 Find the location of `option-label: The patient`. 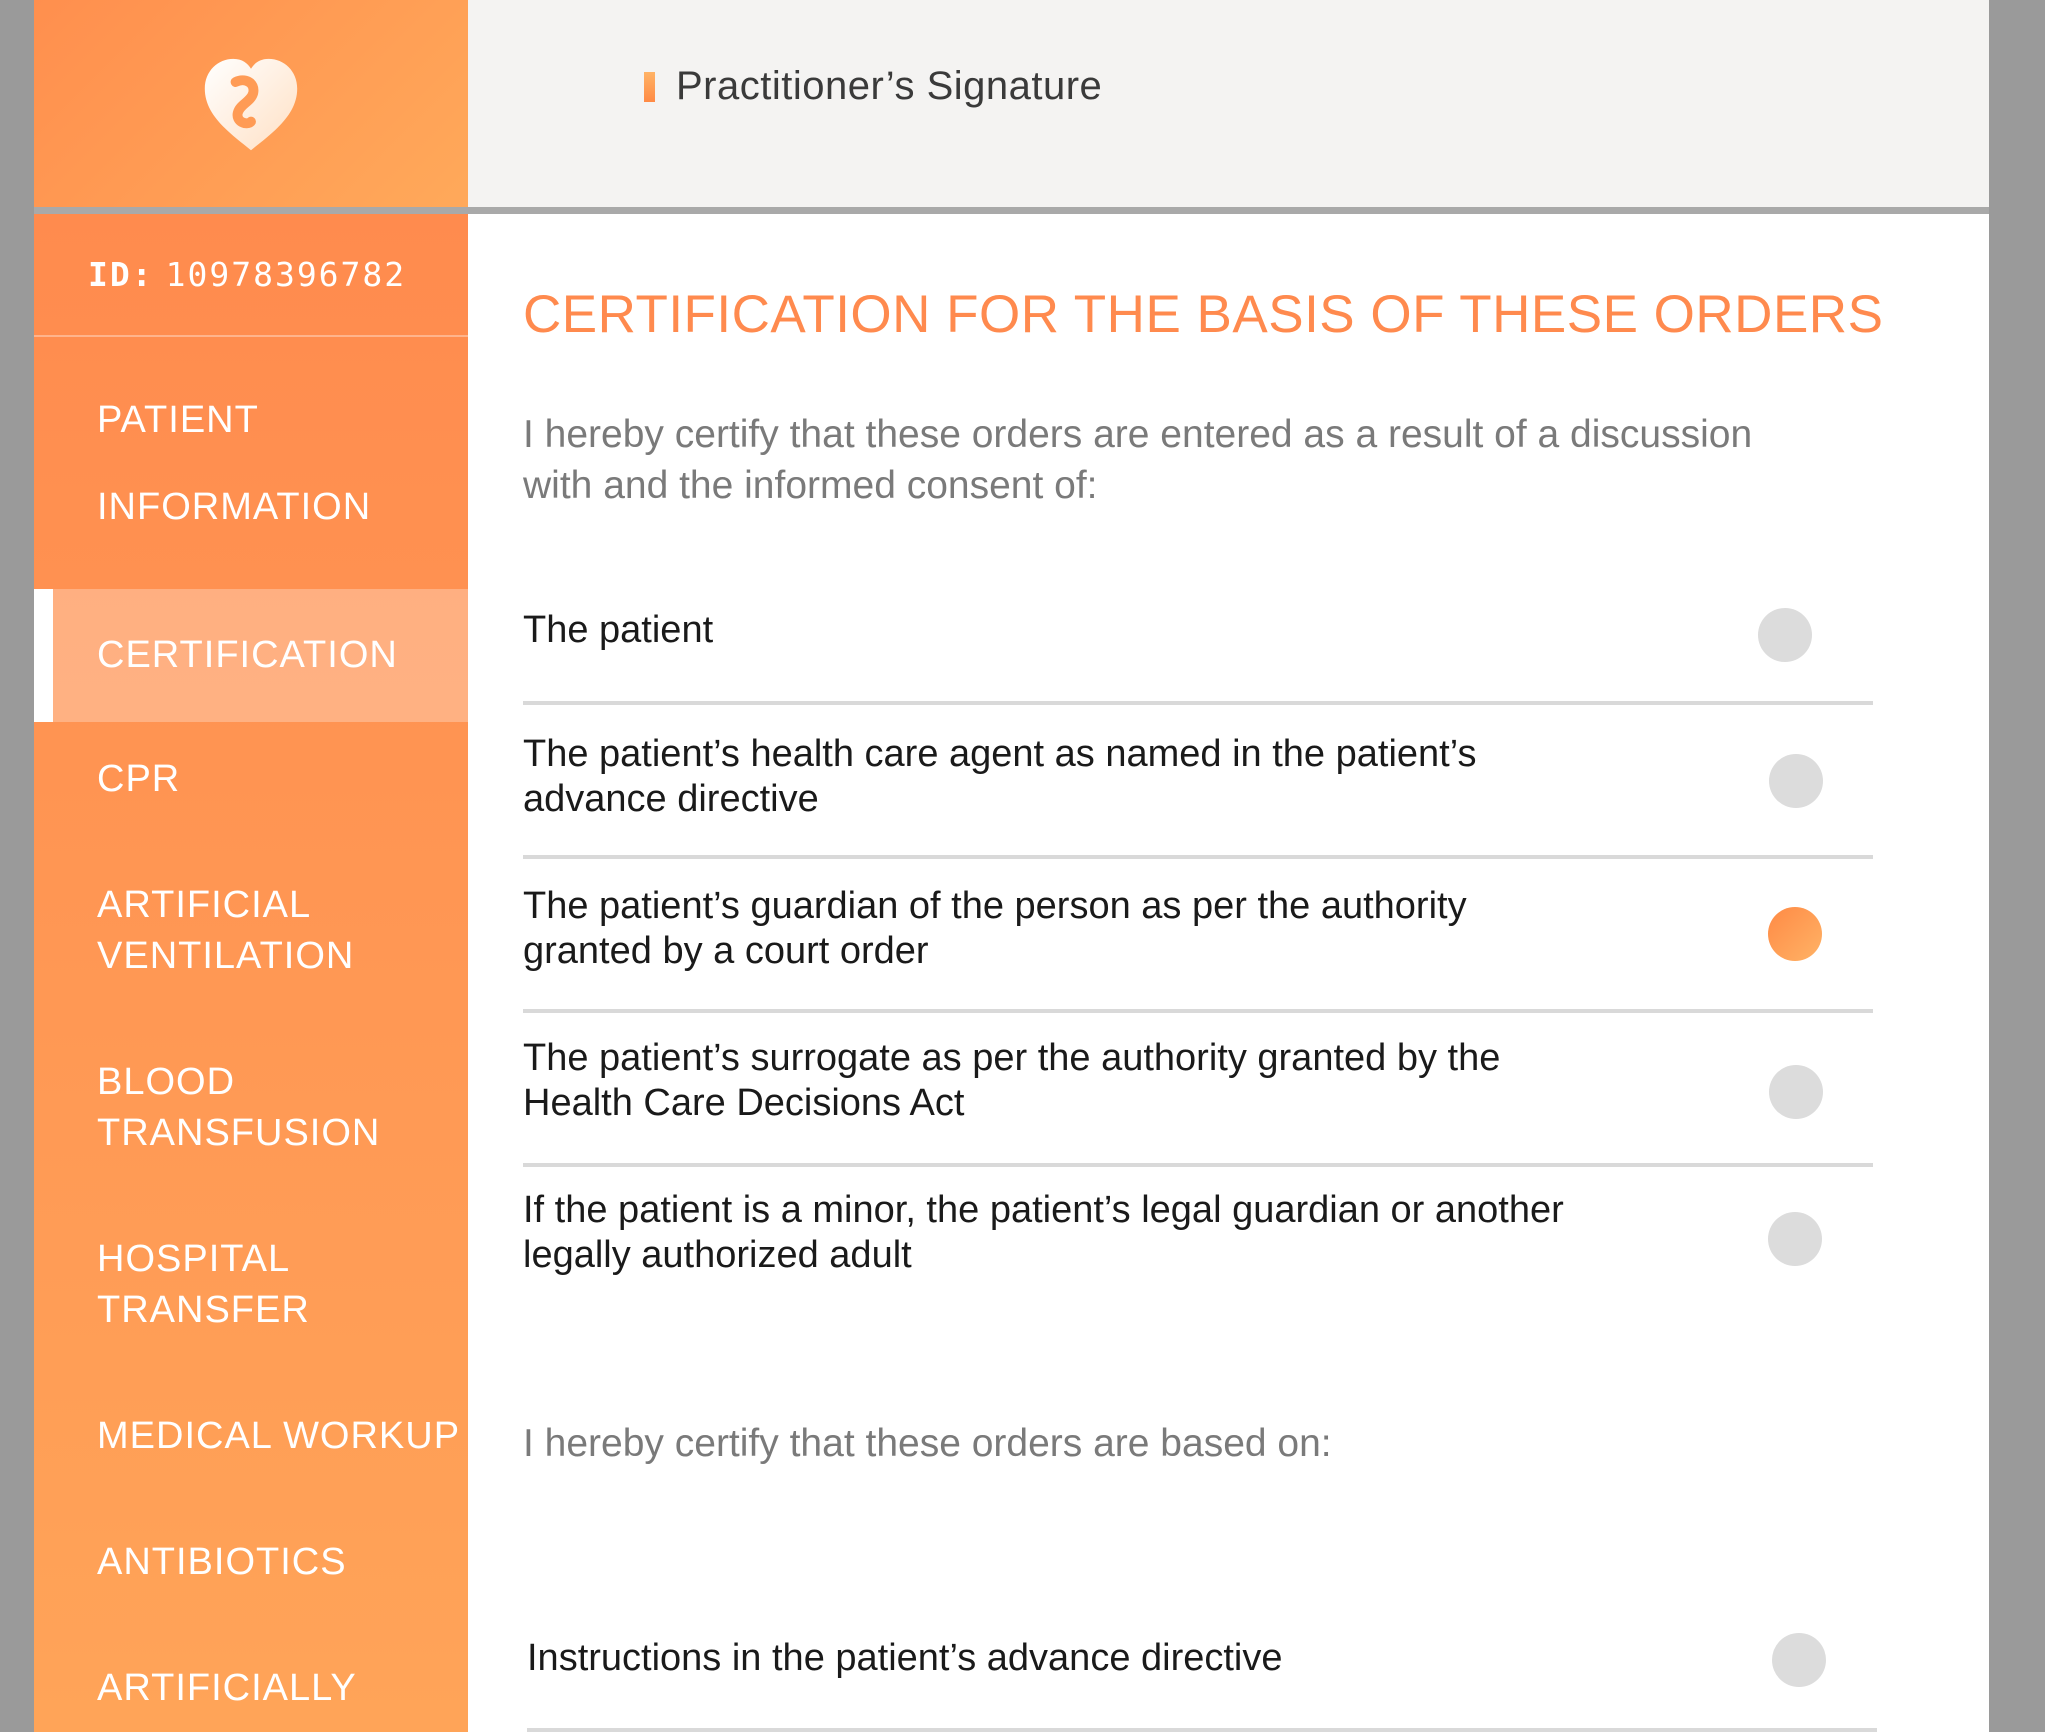

option-label: The patient is located at coordinates (618, 630).